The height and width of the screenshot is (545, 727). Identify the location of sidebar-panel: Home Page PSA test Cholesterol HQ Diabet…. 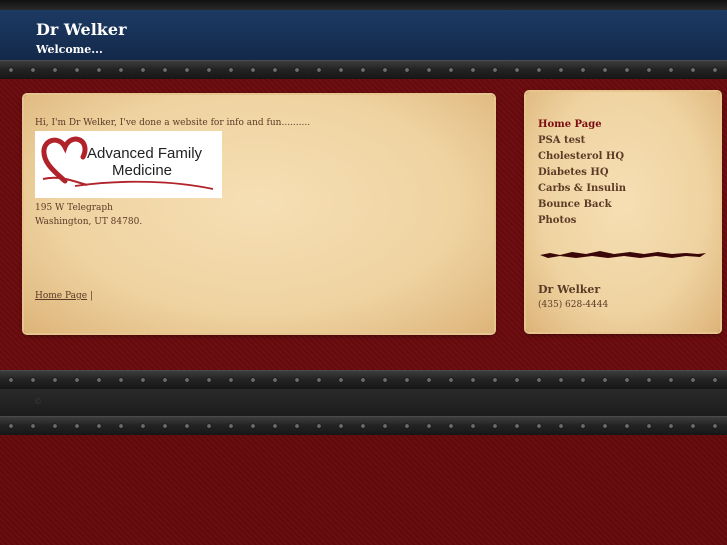
(623, 212).